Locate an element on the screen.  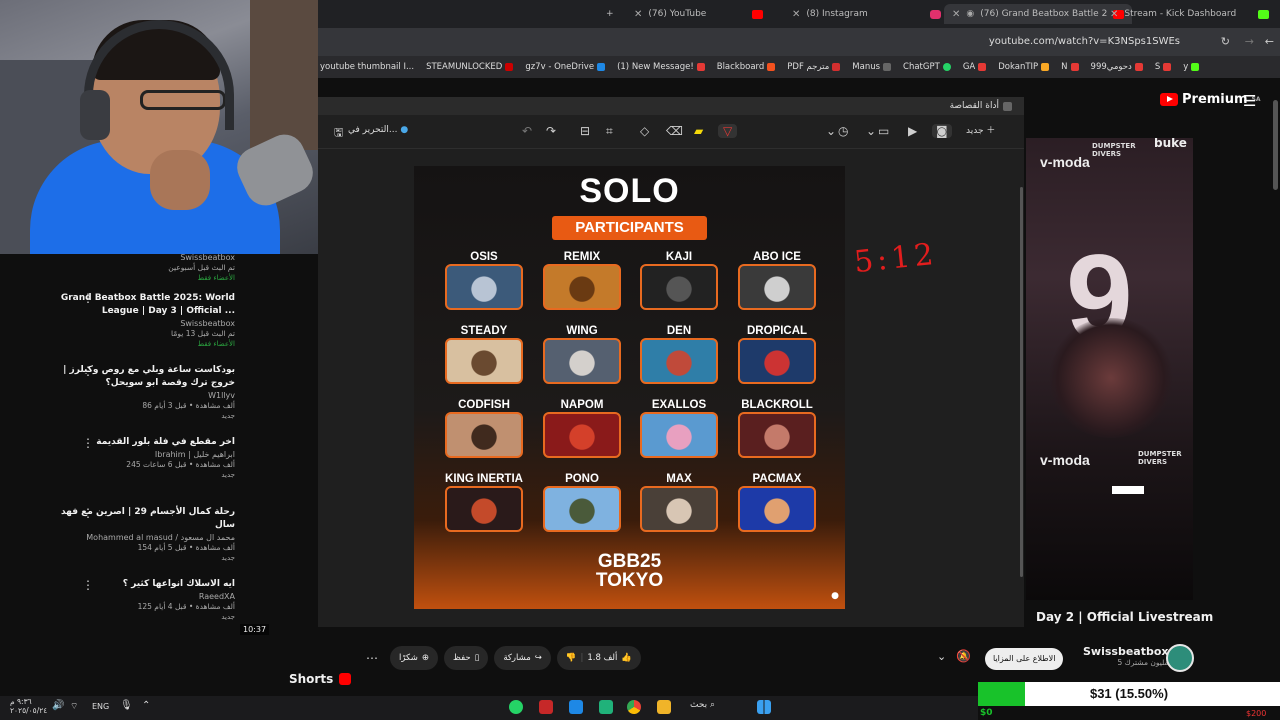
more-icon: ⋯ is located at coordinates (375, 658).